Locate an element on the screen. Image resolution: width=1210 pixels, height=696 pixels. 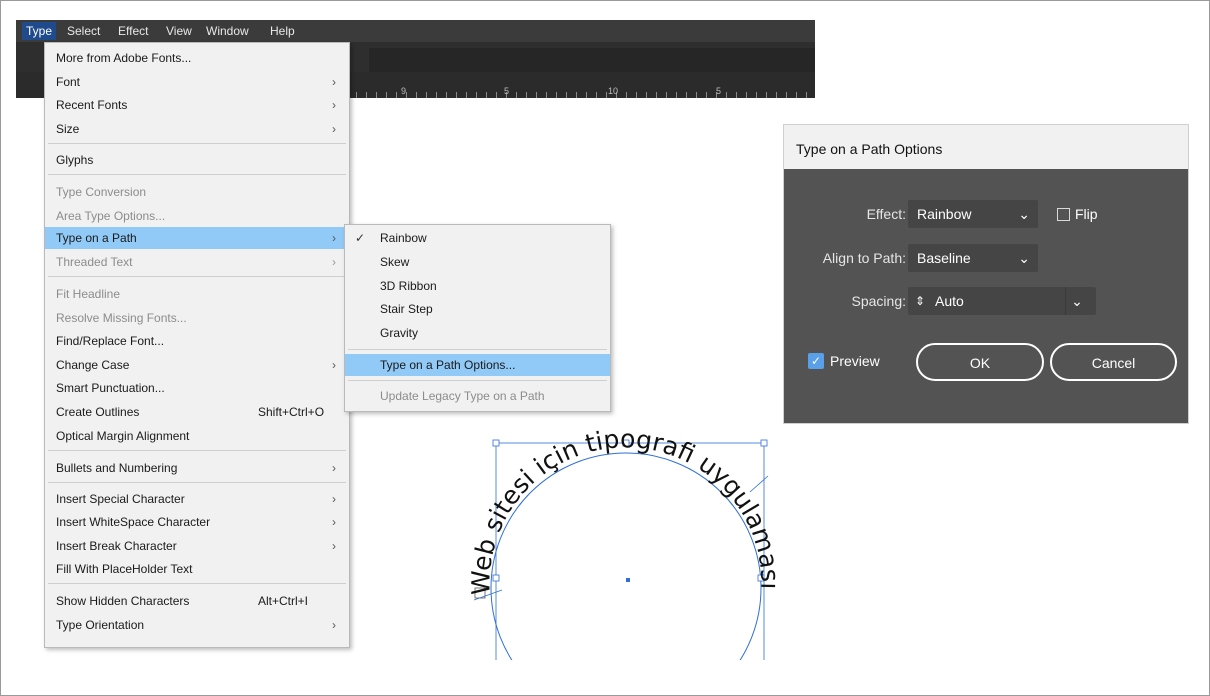
submenu-item-3d-ribbon: 3D Ribbon is located at coordinates (477, 286).